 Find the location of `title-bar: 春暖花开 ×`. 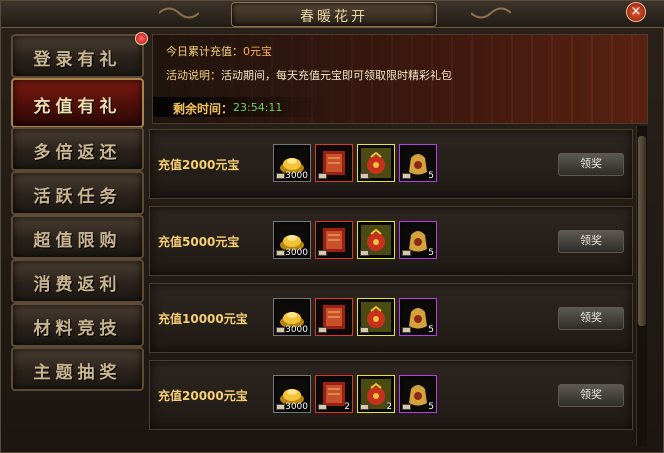

title-bar: 春暖花开 × is located at coordinates (332, 14).